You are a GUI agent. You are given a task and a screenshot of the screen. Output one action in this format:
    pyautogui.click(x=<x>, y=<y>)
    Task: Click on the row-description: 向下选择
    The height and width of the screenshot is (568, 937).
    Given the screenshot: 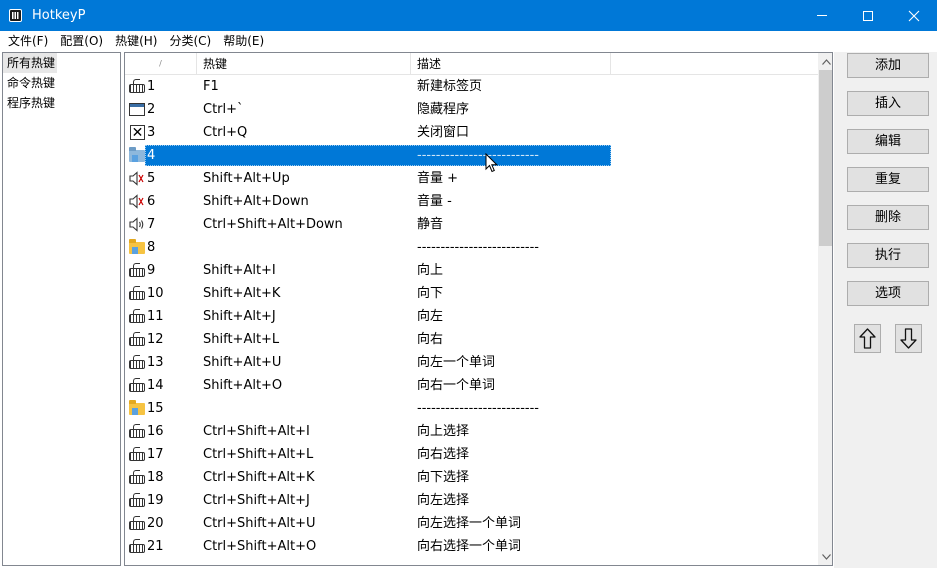 What is the action you would take?
    pyautogui.click(x=443, y=477)
    